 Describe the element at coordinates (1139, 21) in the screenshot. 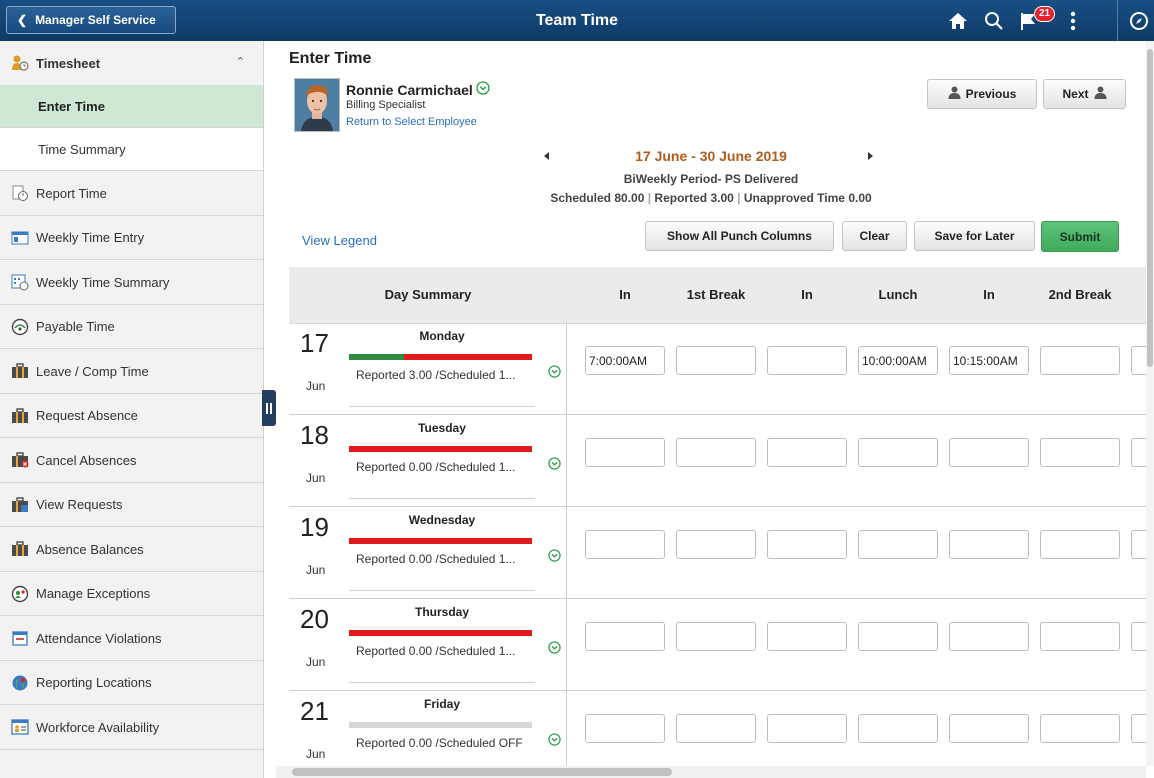

I see `navbar-compass-icon` at that location.